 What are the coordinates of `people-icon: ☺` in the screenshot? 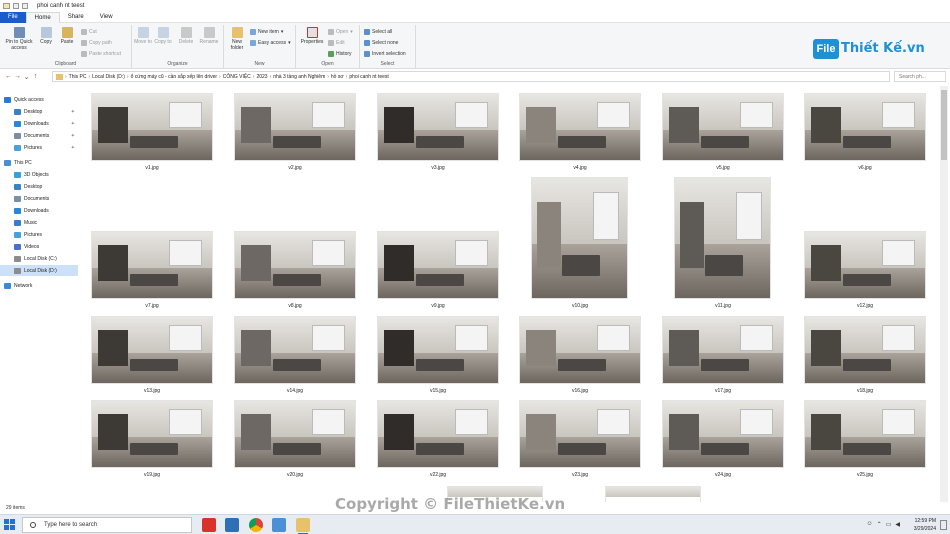 It's located at (870, 524).